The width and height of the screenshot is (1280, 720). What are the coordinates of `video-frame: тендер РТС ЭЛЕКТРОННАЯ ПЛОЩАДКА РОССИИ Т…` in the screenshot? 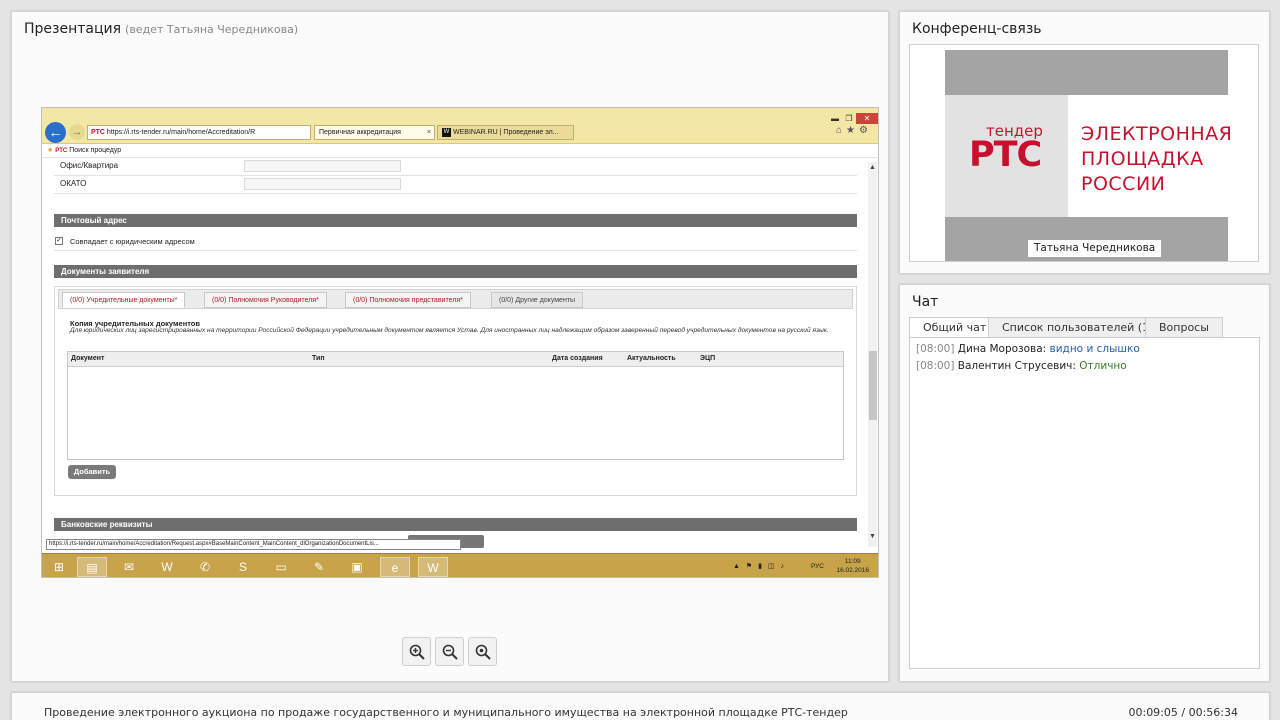 It's located at (1084, 153).